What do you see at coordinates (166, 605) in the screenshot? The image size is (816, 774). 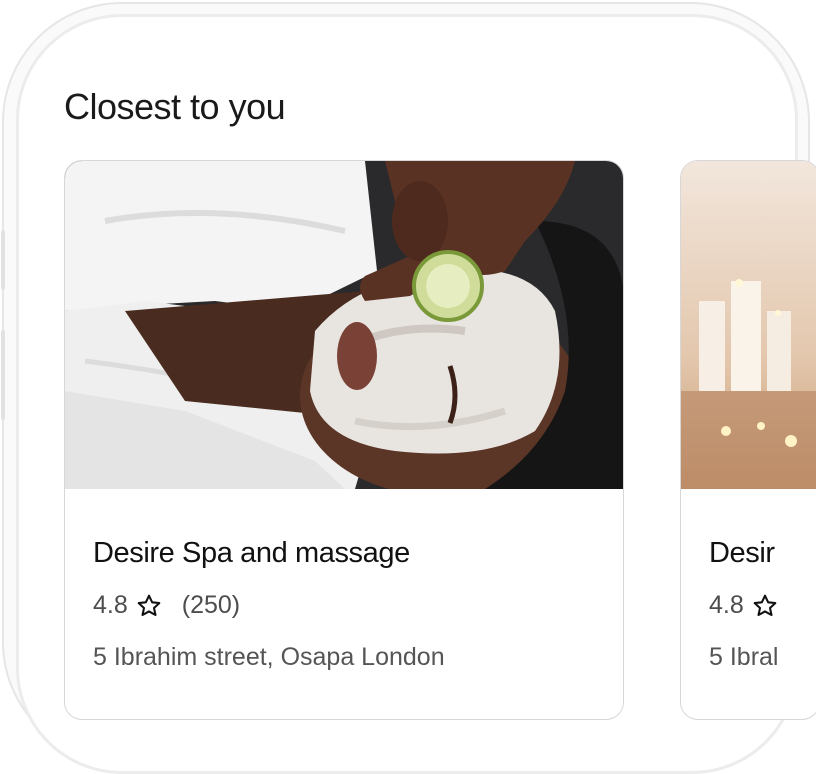 I see `rating-row: 4.8 (250)` at bounding box center [166, 605].